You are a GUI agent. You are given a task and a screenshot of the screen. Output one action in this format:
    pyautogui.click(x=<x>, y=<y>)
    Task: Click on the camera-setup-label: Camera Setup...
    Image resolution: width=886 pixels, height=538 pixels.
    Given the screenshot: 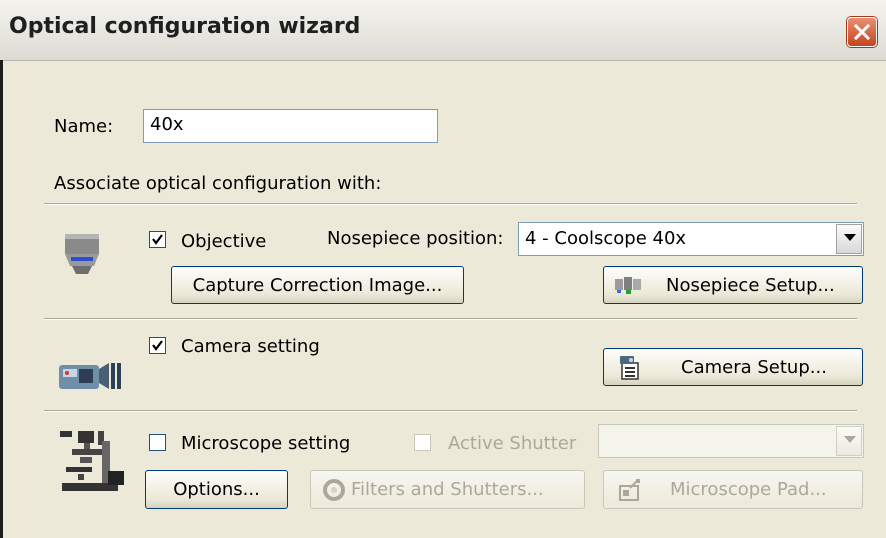 What is the action you would take?
    pyautogui.click(x=754, y=367)
    